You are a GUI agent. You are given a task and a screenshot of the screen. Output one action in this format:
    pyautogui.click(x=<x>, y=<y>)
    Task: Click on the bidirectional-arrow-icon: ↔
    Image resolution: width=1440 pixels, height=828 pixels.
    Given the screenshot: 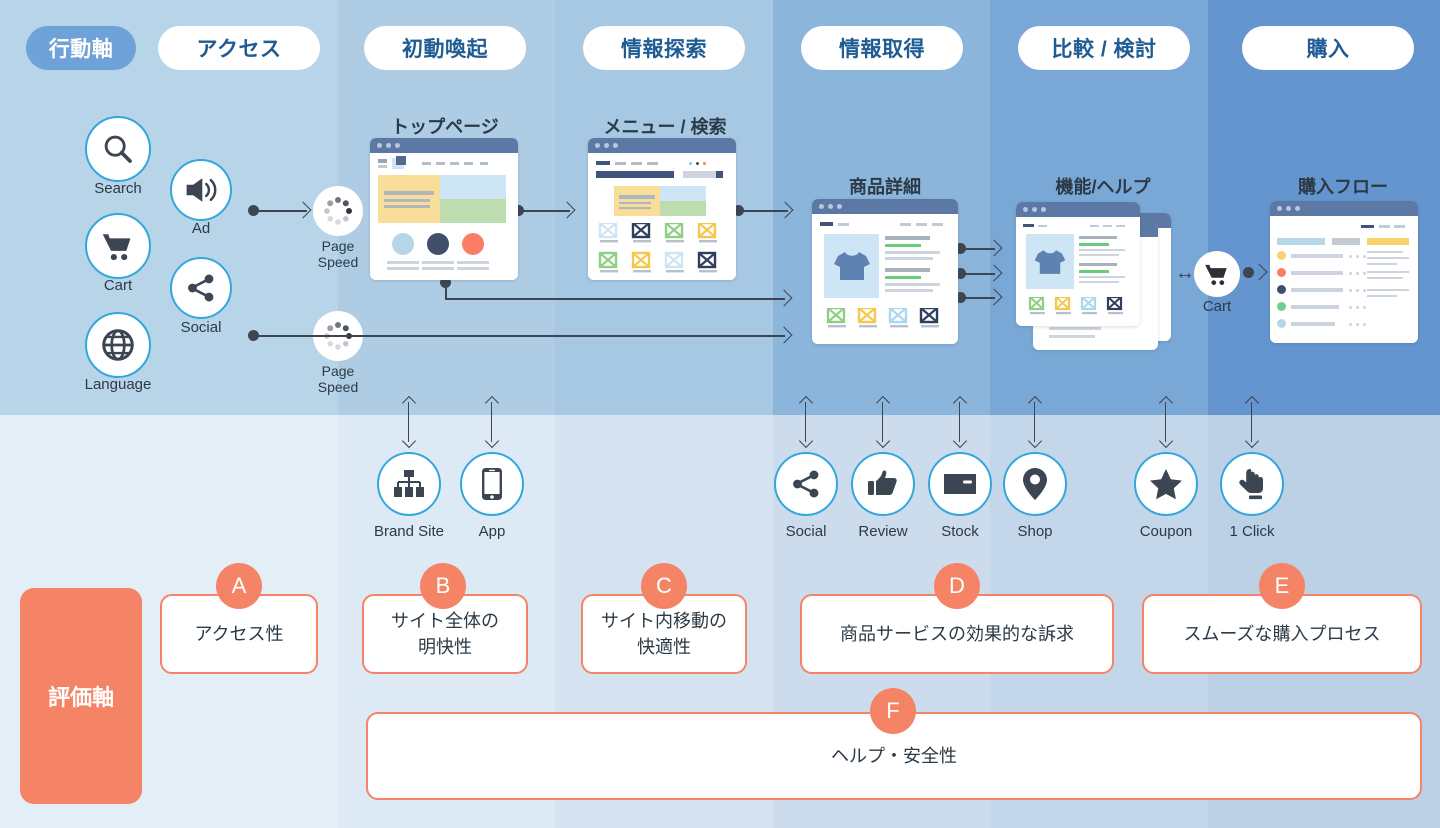 What is the action you would take?
    pyautogui.click(x=1185, y=273)
    